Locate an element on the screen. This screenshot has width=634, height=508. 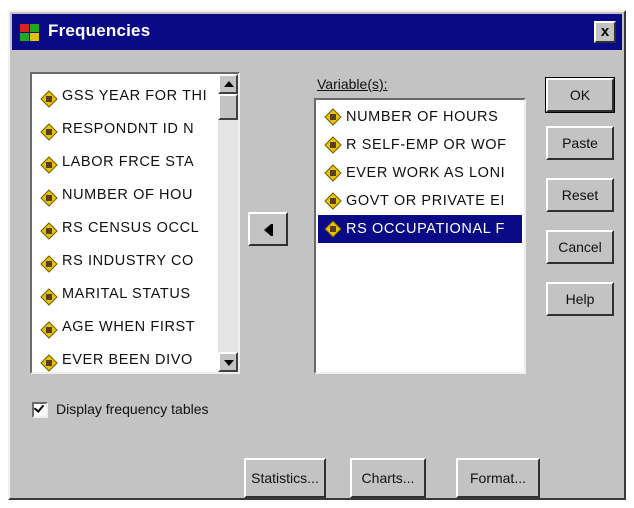
arrow-left-icon-stem is located at coordinates (272, 230).